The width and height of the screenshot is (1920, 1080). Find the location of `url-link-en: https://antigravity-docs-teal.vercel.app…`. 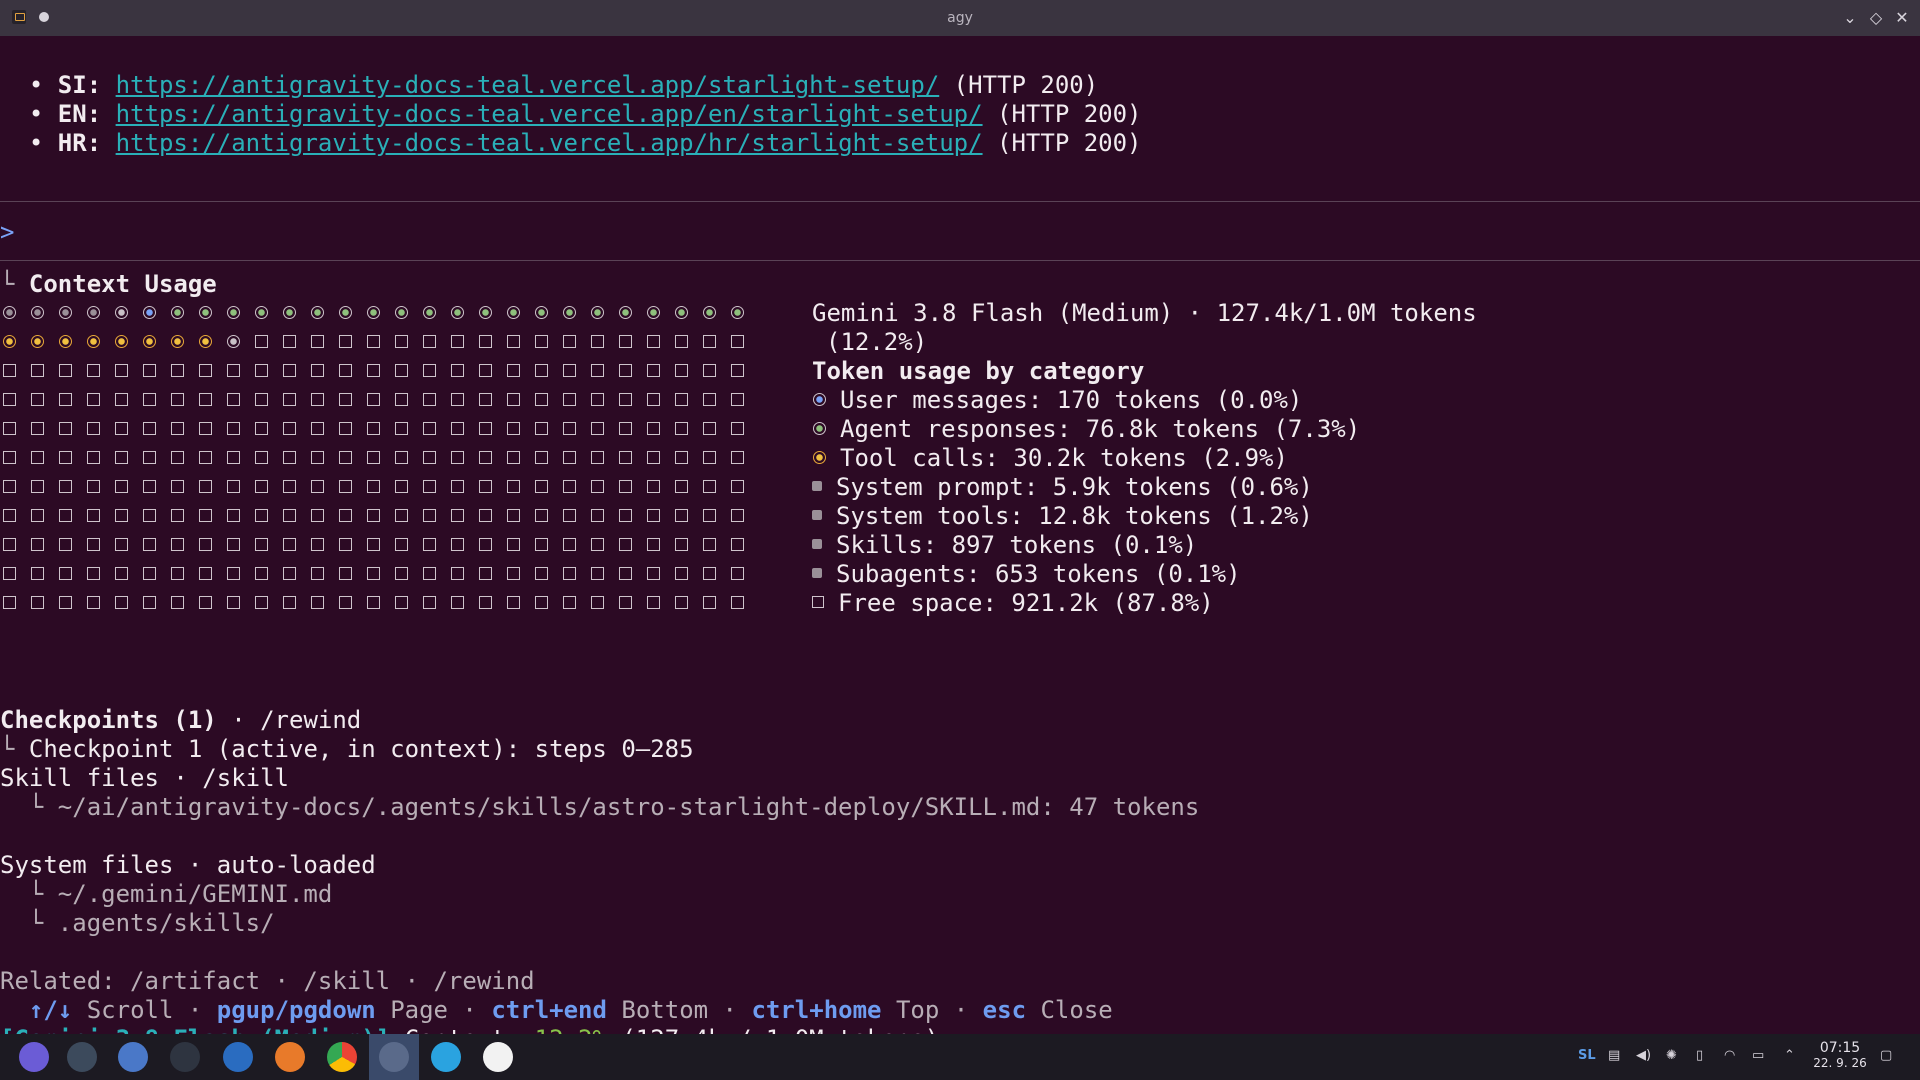

url-link-en: https://antigravity-docs-teal.vercel.app… is located at coordinates (549, 114).